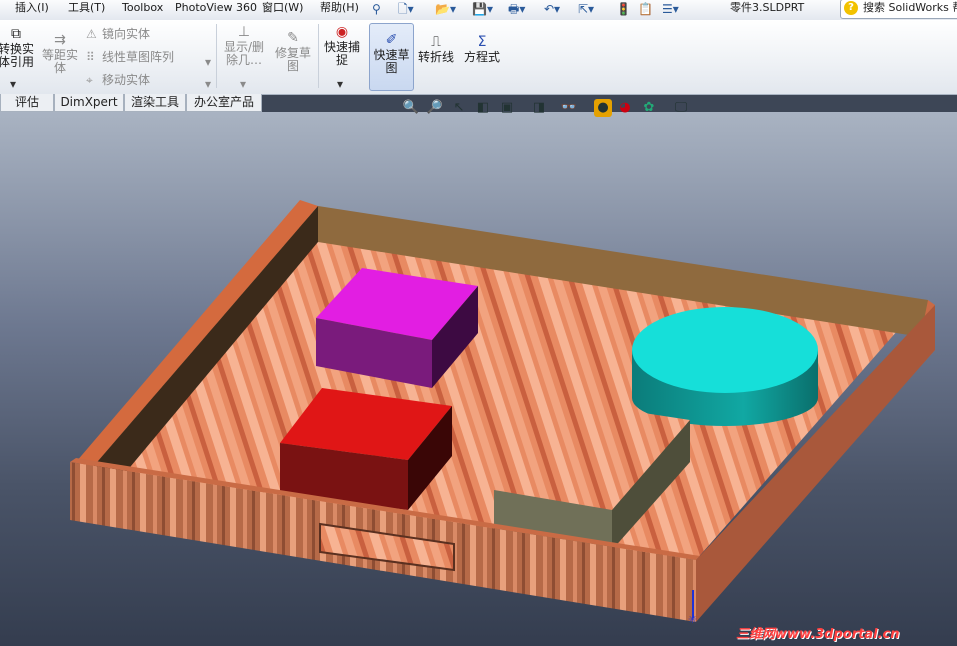 This screenshot has width=957, height=646. I want to click on linear-pattern-button: ⠿ 线性草图阵列, so click(130, 57).